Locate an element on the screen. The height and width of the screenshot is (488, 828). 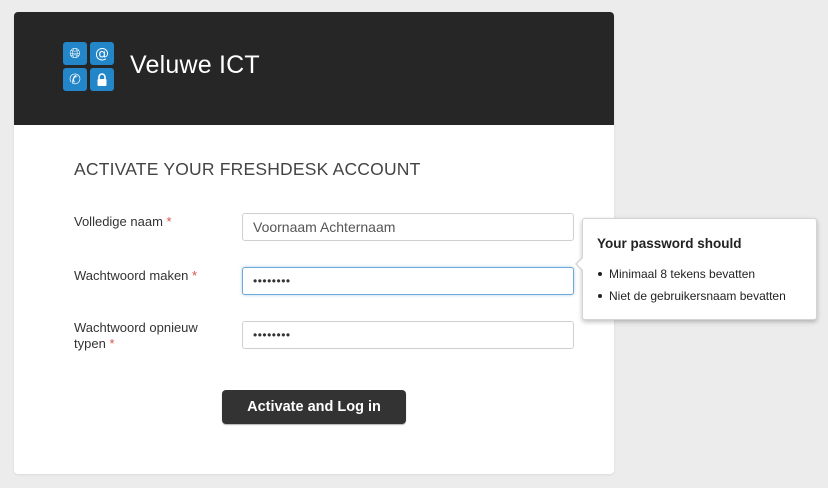
fullname-label: Volledige naam * is located at coordinates (123, 222).